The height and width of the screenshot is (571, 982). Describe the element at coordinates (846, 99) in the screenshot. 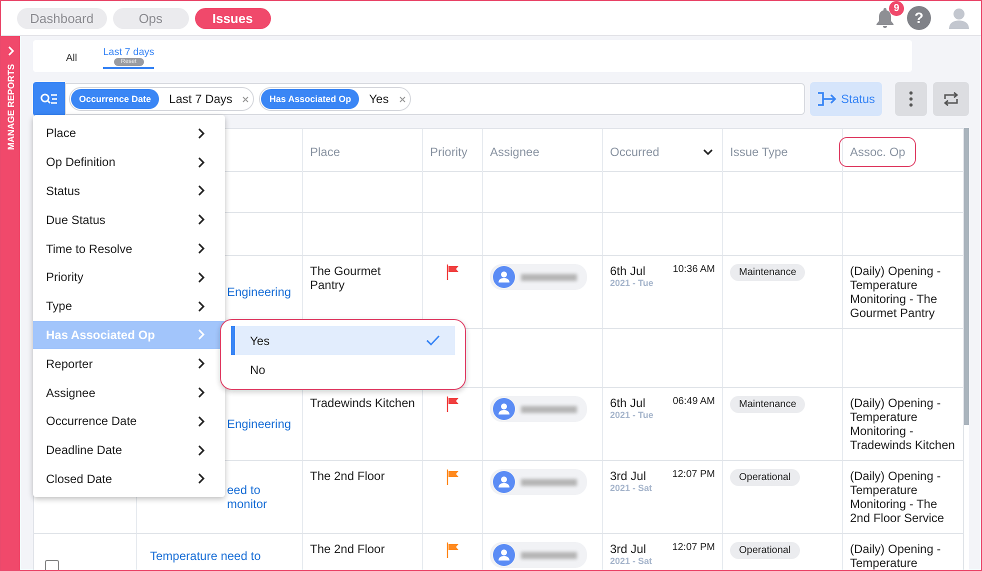

I see `status-button: Status` at that location.